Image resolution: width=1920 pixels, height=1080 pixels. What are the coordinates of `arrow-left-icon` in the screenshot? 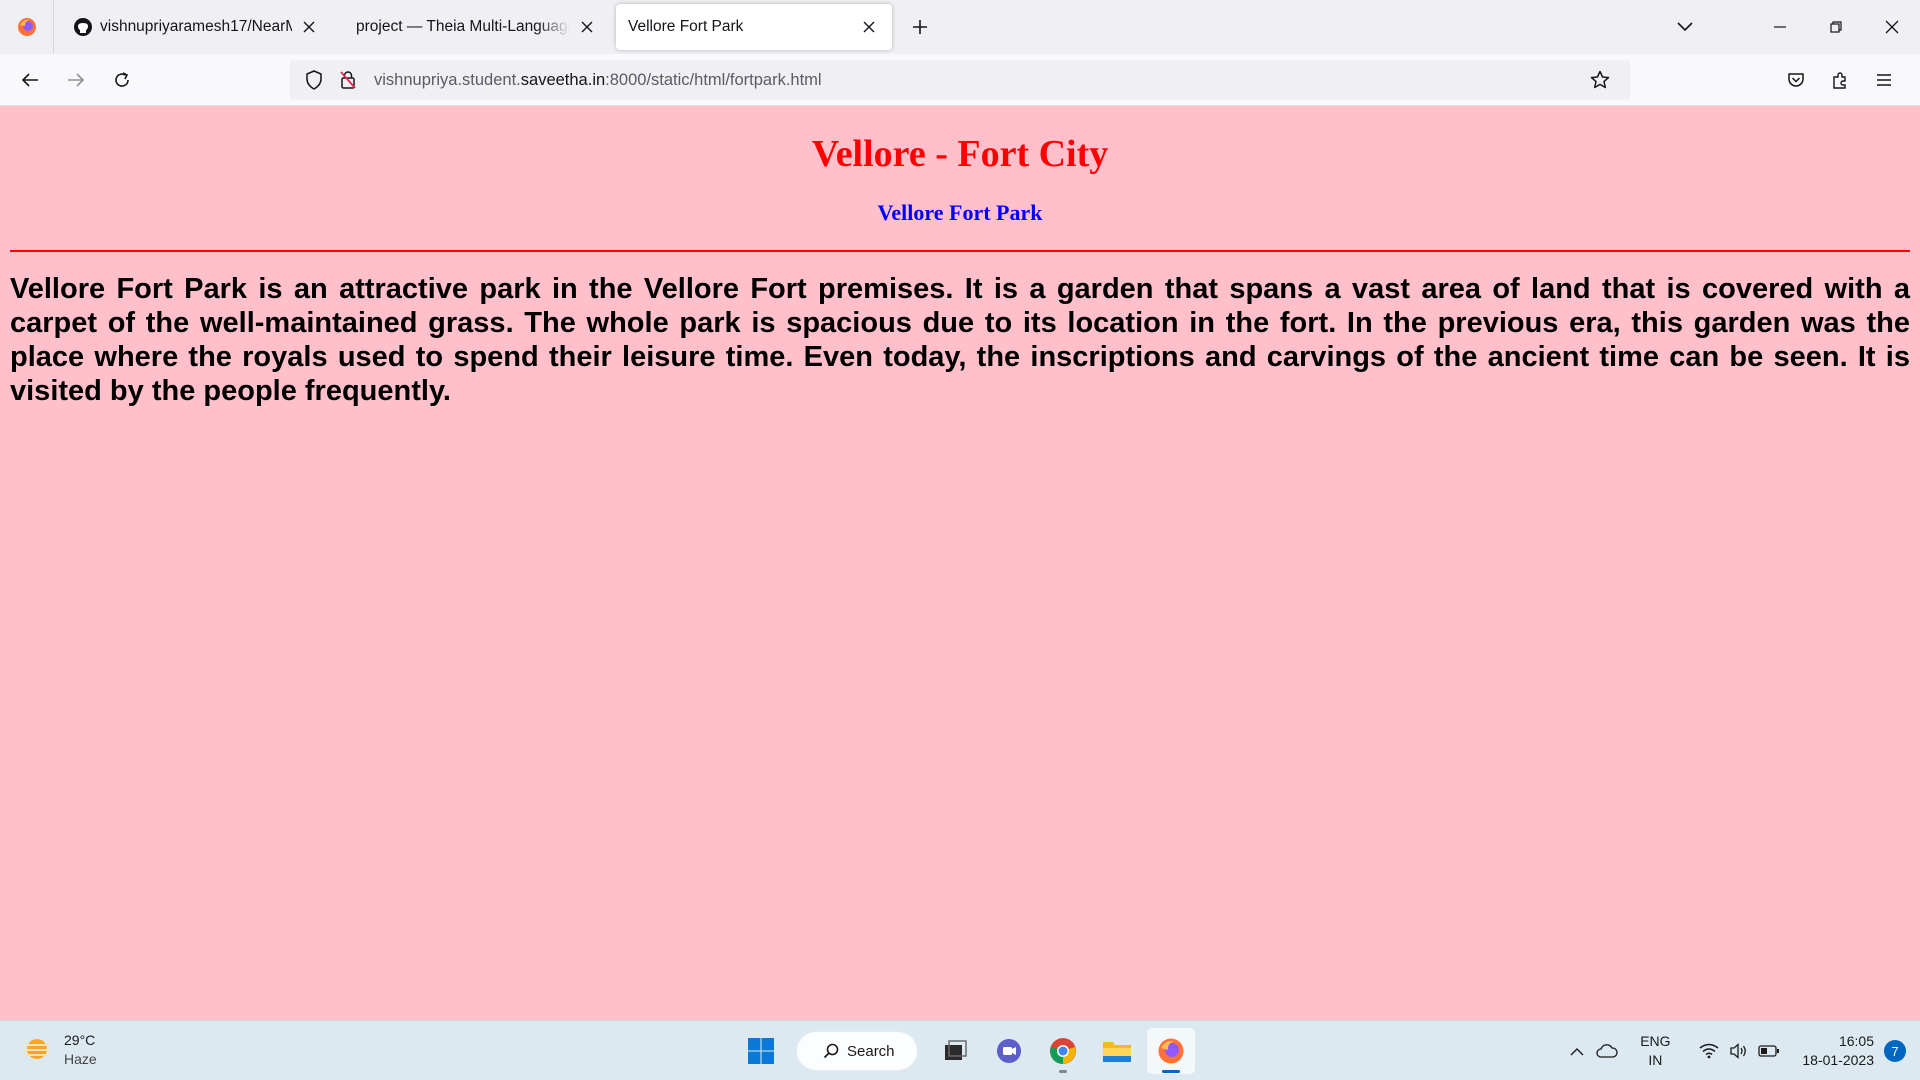 It's located at (29, 79).